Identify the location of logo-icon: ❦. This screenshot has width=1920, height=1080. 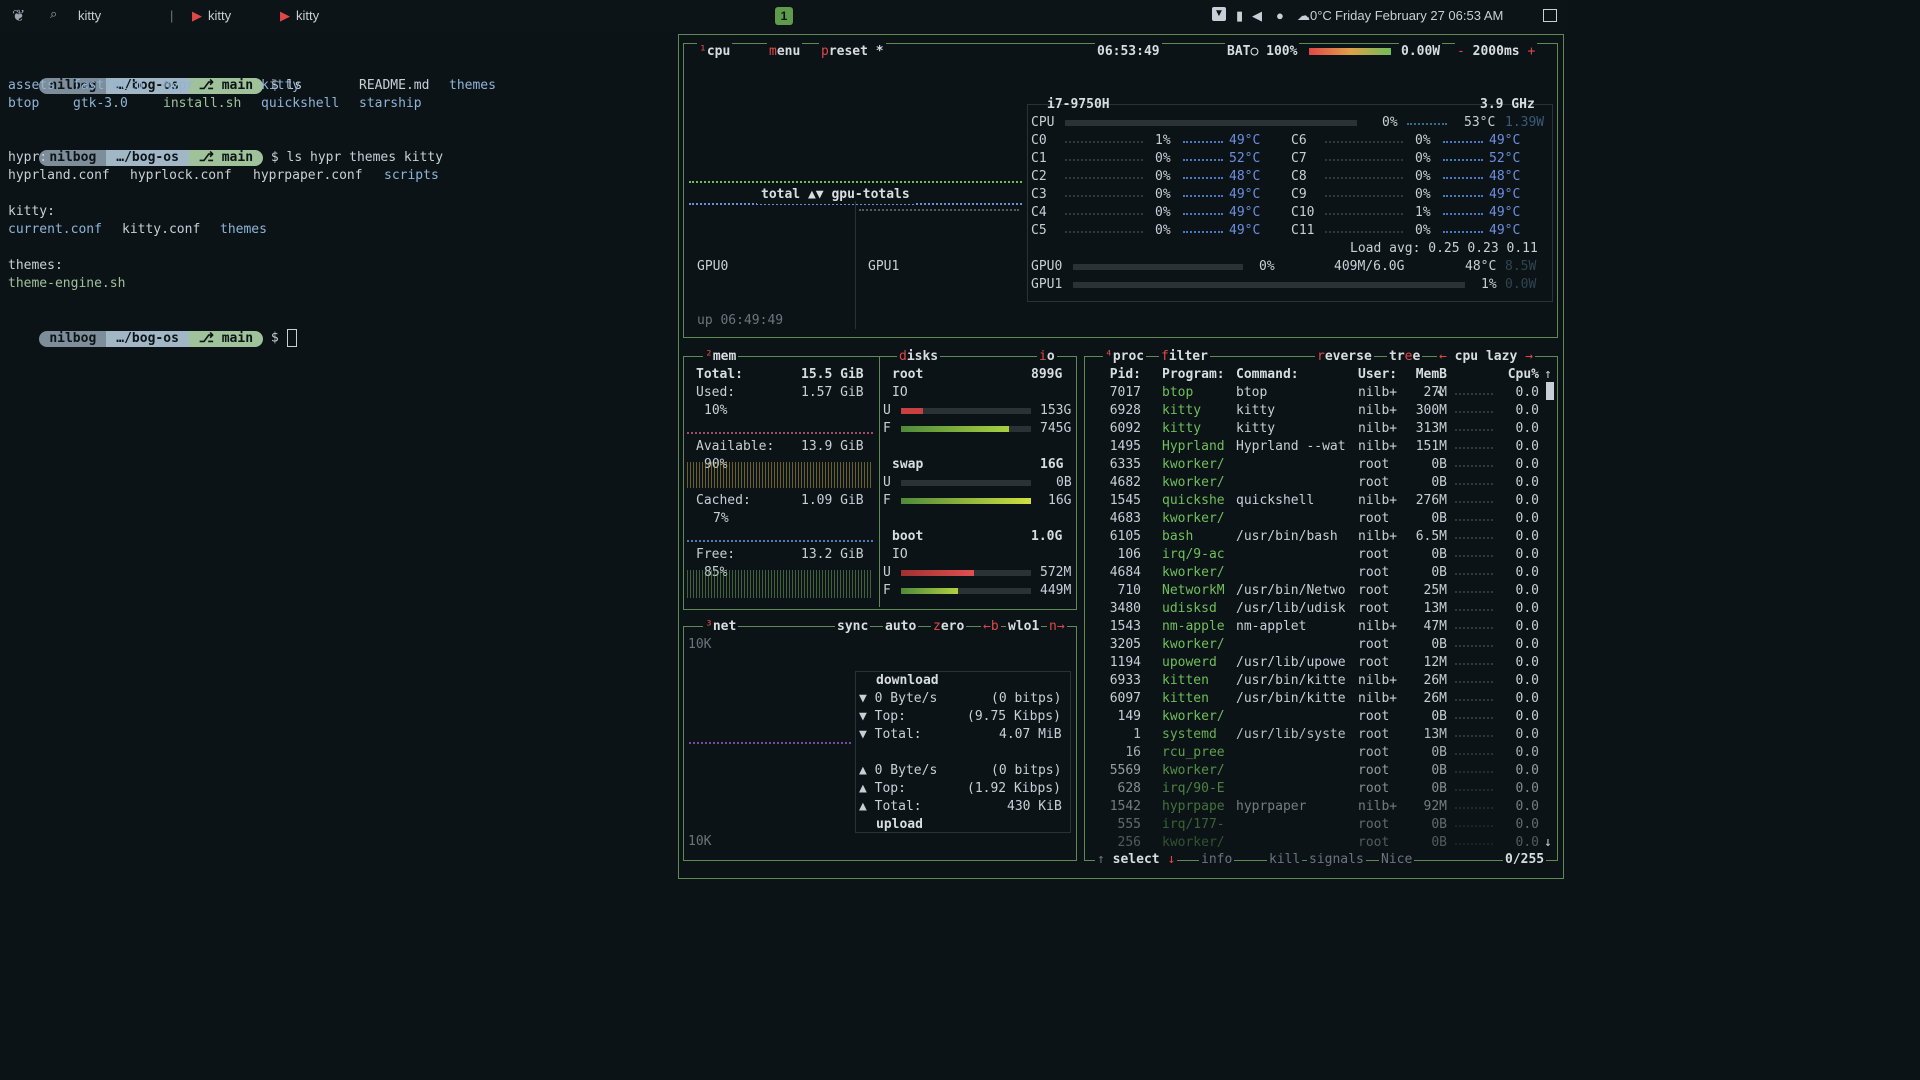
(18, 16).